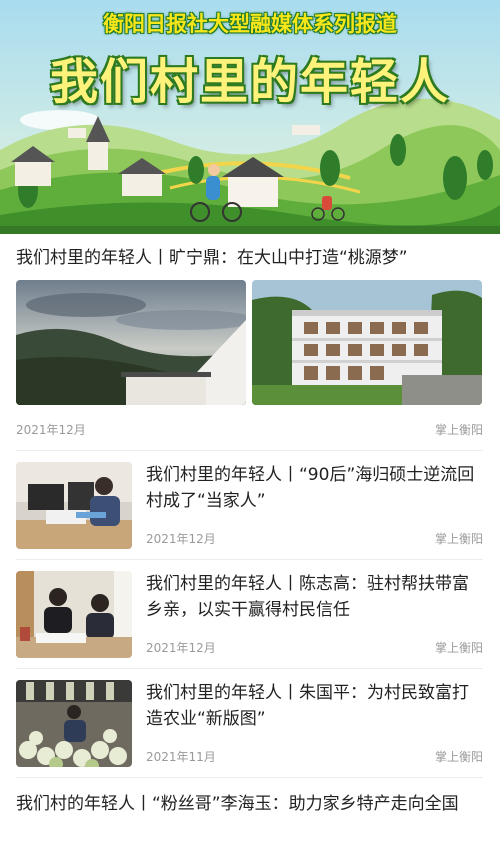 The height and width of the screenshot is (852, 500). What do you see at coordinates (74, 723) in the screenshot?
I see `harvest-photo` at bounding box center [74, 723].